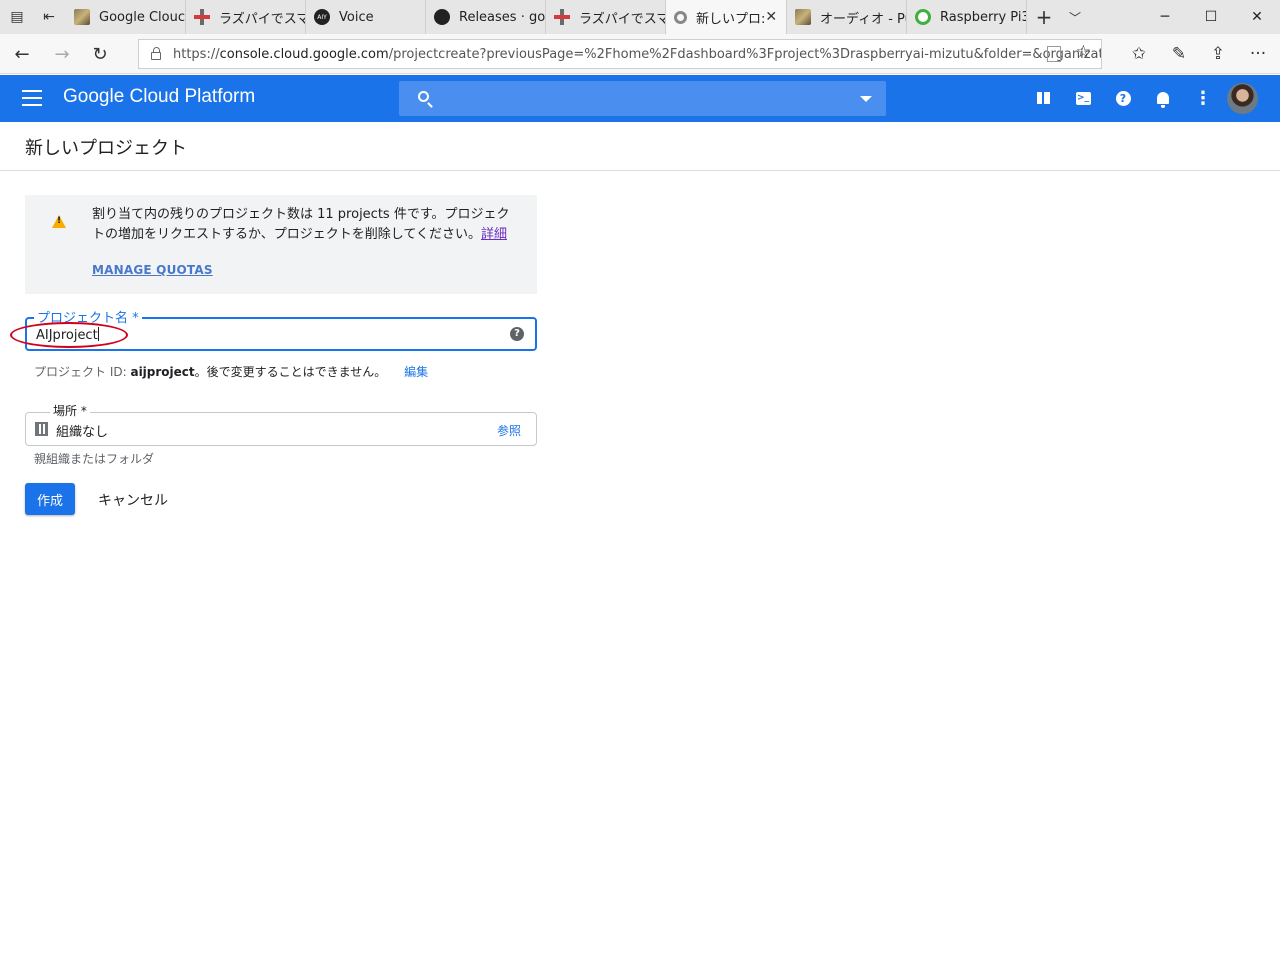 The width and height of the screenshot is (1280, 960). What do you see at coordinates (1203, 98) in the screenshot?
I see `more-vert-icon: ⋮` at bounding box center [1203, 98].